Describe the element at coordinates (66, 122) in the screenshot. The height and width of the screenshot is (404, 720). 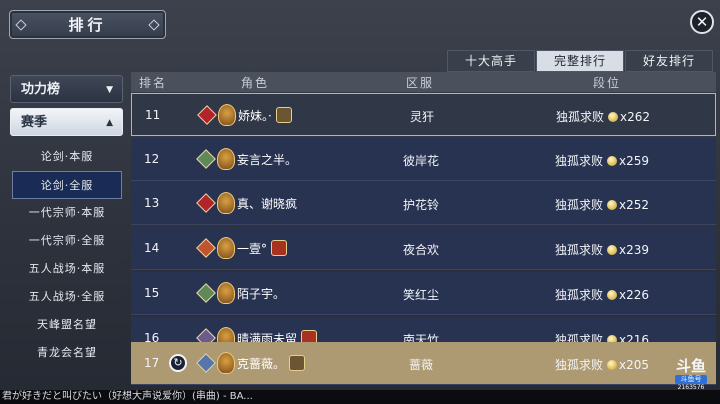
I see `sidebar-category-season: 赛季 ▲` at that location.